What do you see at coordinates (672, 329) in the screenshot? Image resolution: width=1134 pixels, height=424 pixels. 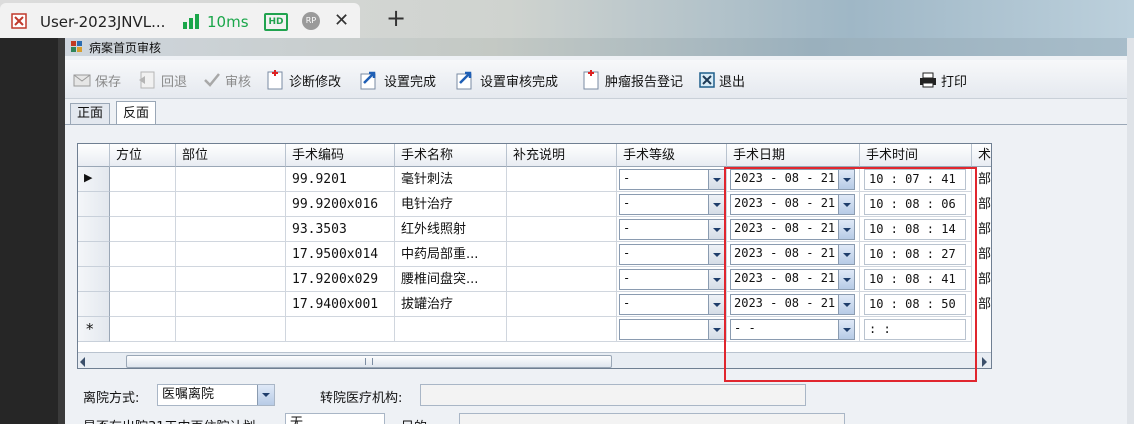 I see `surgery-level-select` at bounding box center [672, 329].